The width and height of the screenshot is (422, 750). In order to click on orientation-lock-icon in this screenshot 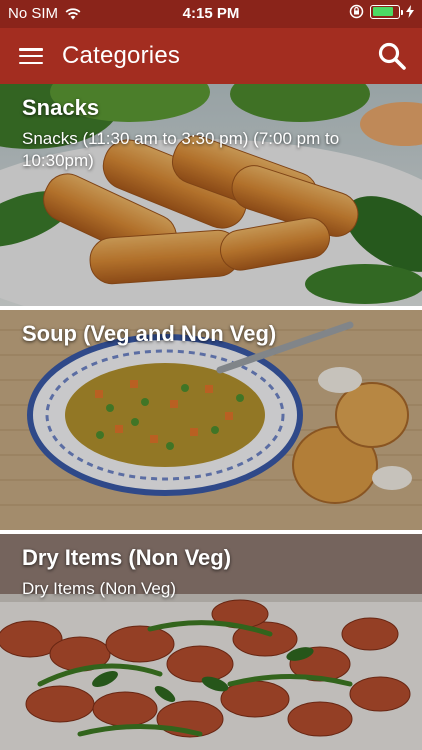, I will do `click(356, 11)`.